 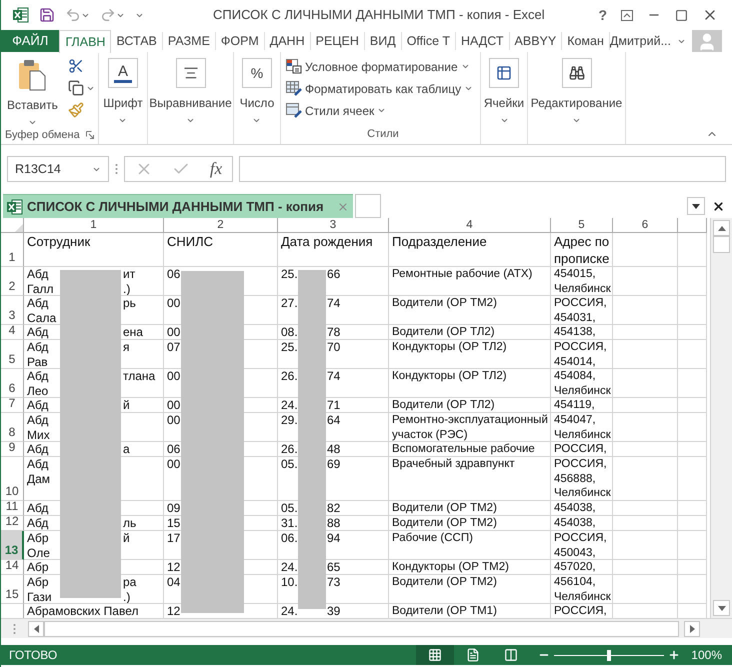 What do you see at coordinates (178, 206) in the screenshot?
I see `workbook-tab: СПИСОК С ЛИЧНЫМИ ДАННЫМИ ТМП - копия` at bounding box center [178, 206].